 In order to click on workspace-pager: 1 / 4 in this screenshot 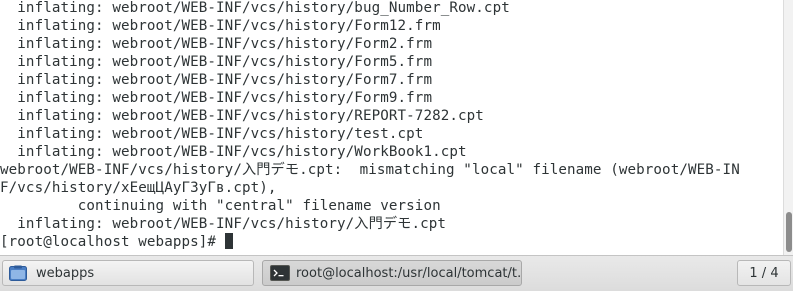, I will do `click(764, 273)`.